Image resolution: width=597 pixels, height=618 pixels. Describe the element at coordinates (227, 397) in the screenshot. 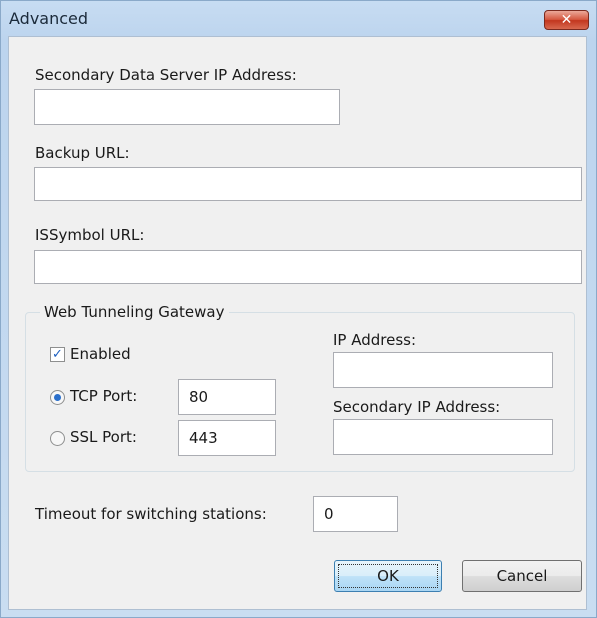

I see `tcp-port-input` at that location.